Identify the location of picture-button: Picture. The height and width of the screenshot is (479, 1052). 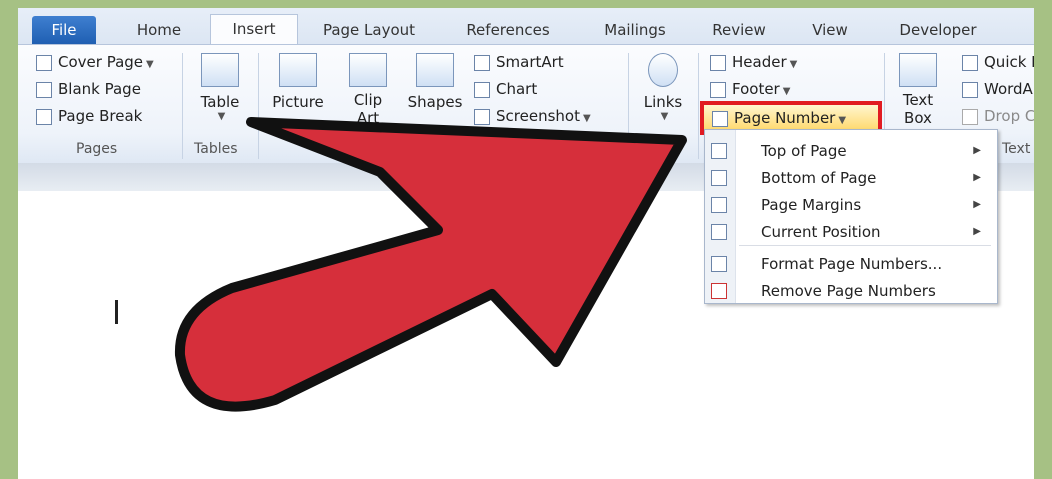
(298, 82).